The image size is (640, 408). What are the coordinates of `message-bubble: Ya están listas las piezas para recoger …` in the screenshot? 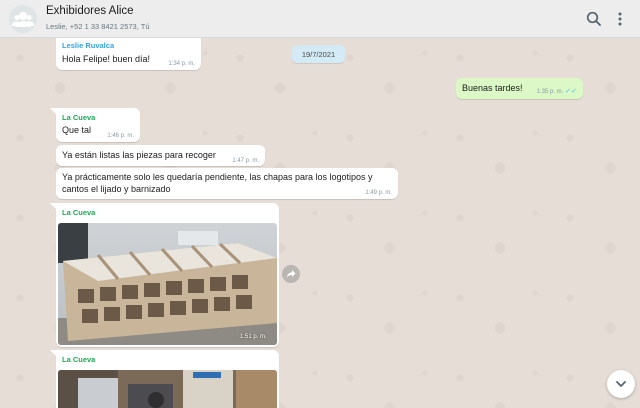 It's located at (160, 155).